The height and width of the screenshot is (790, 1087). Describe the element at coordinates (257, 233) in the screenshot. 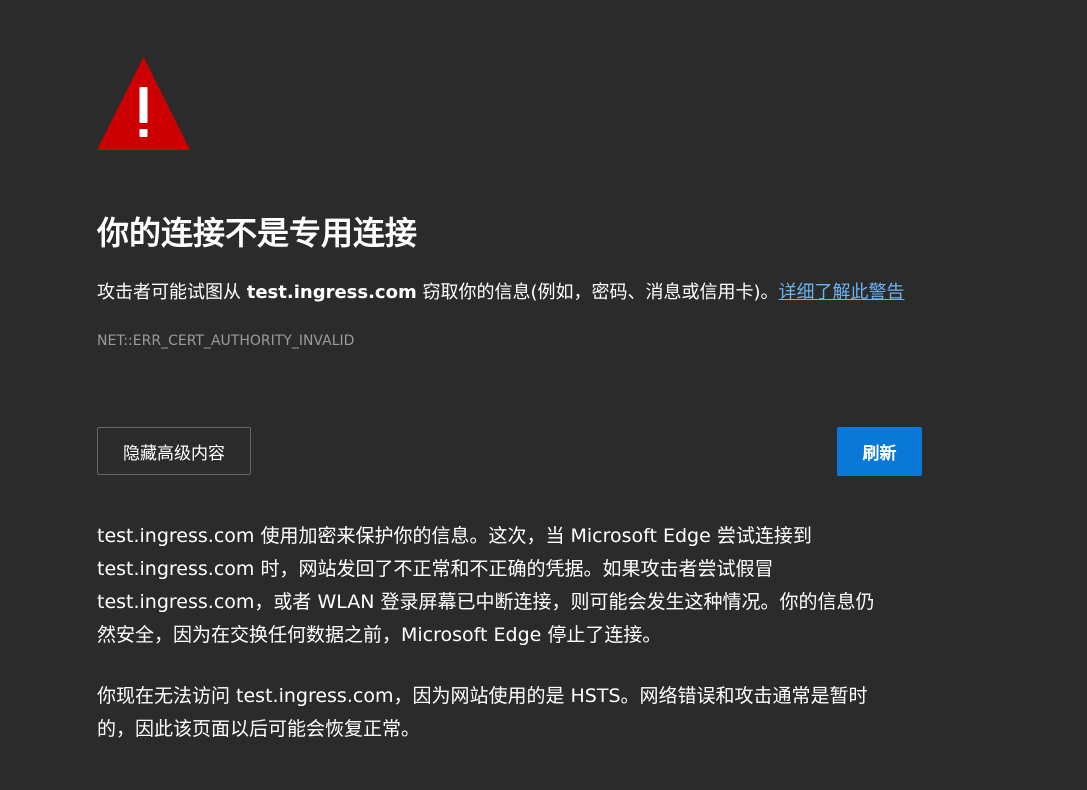

I see `page-title: 你的连接不是专用连接` at that location.